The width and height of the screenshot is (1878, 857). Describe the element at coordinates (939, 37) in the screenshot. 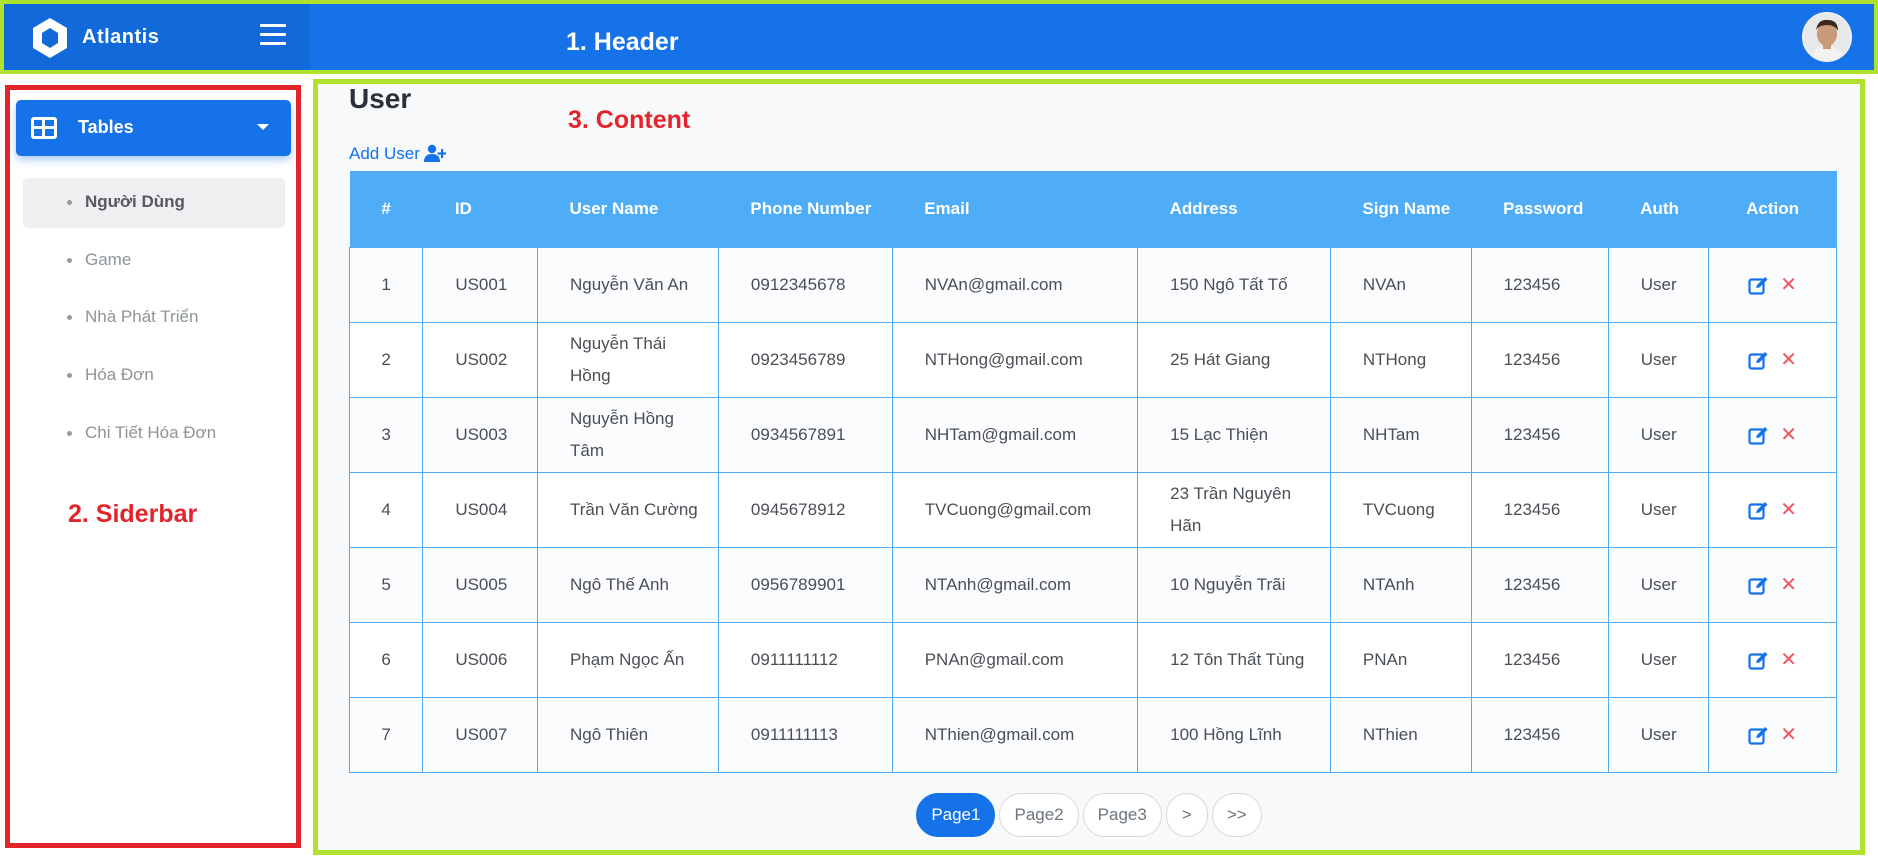

I see `header: Atlantis 1. Header` at that location.